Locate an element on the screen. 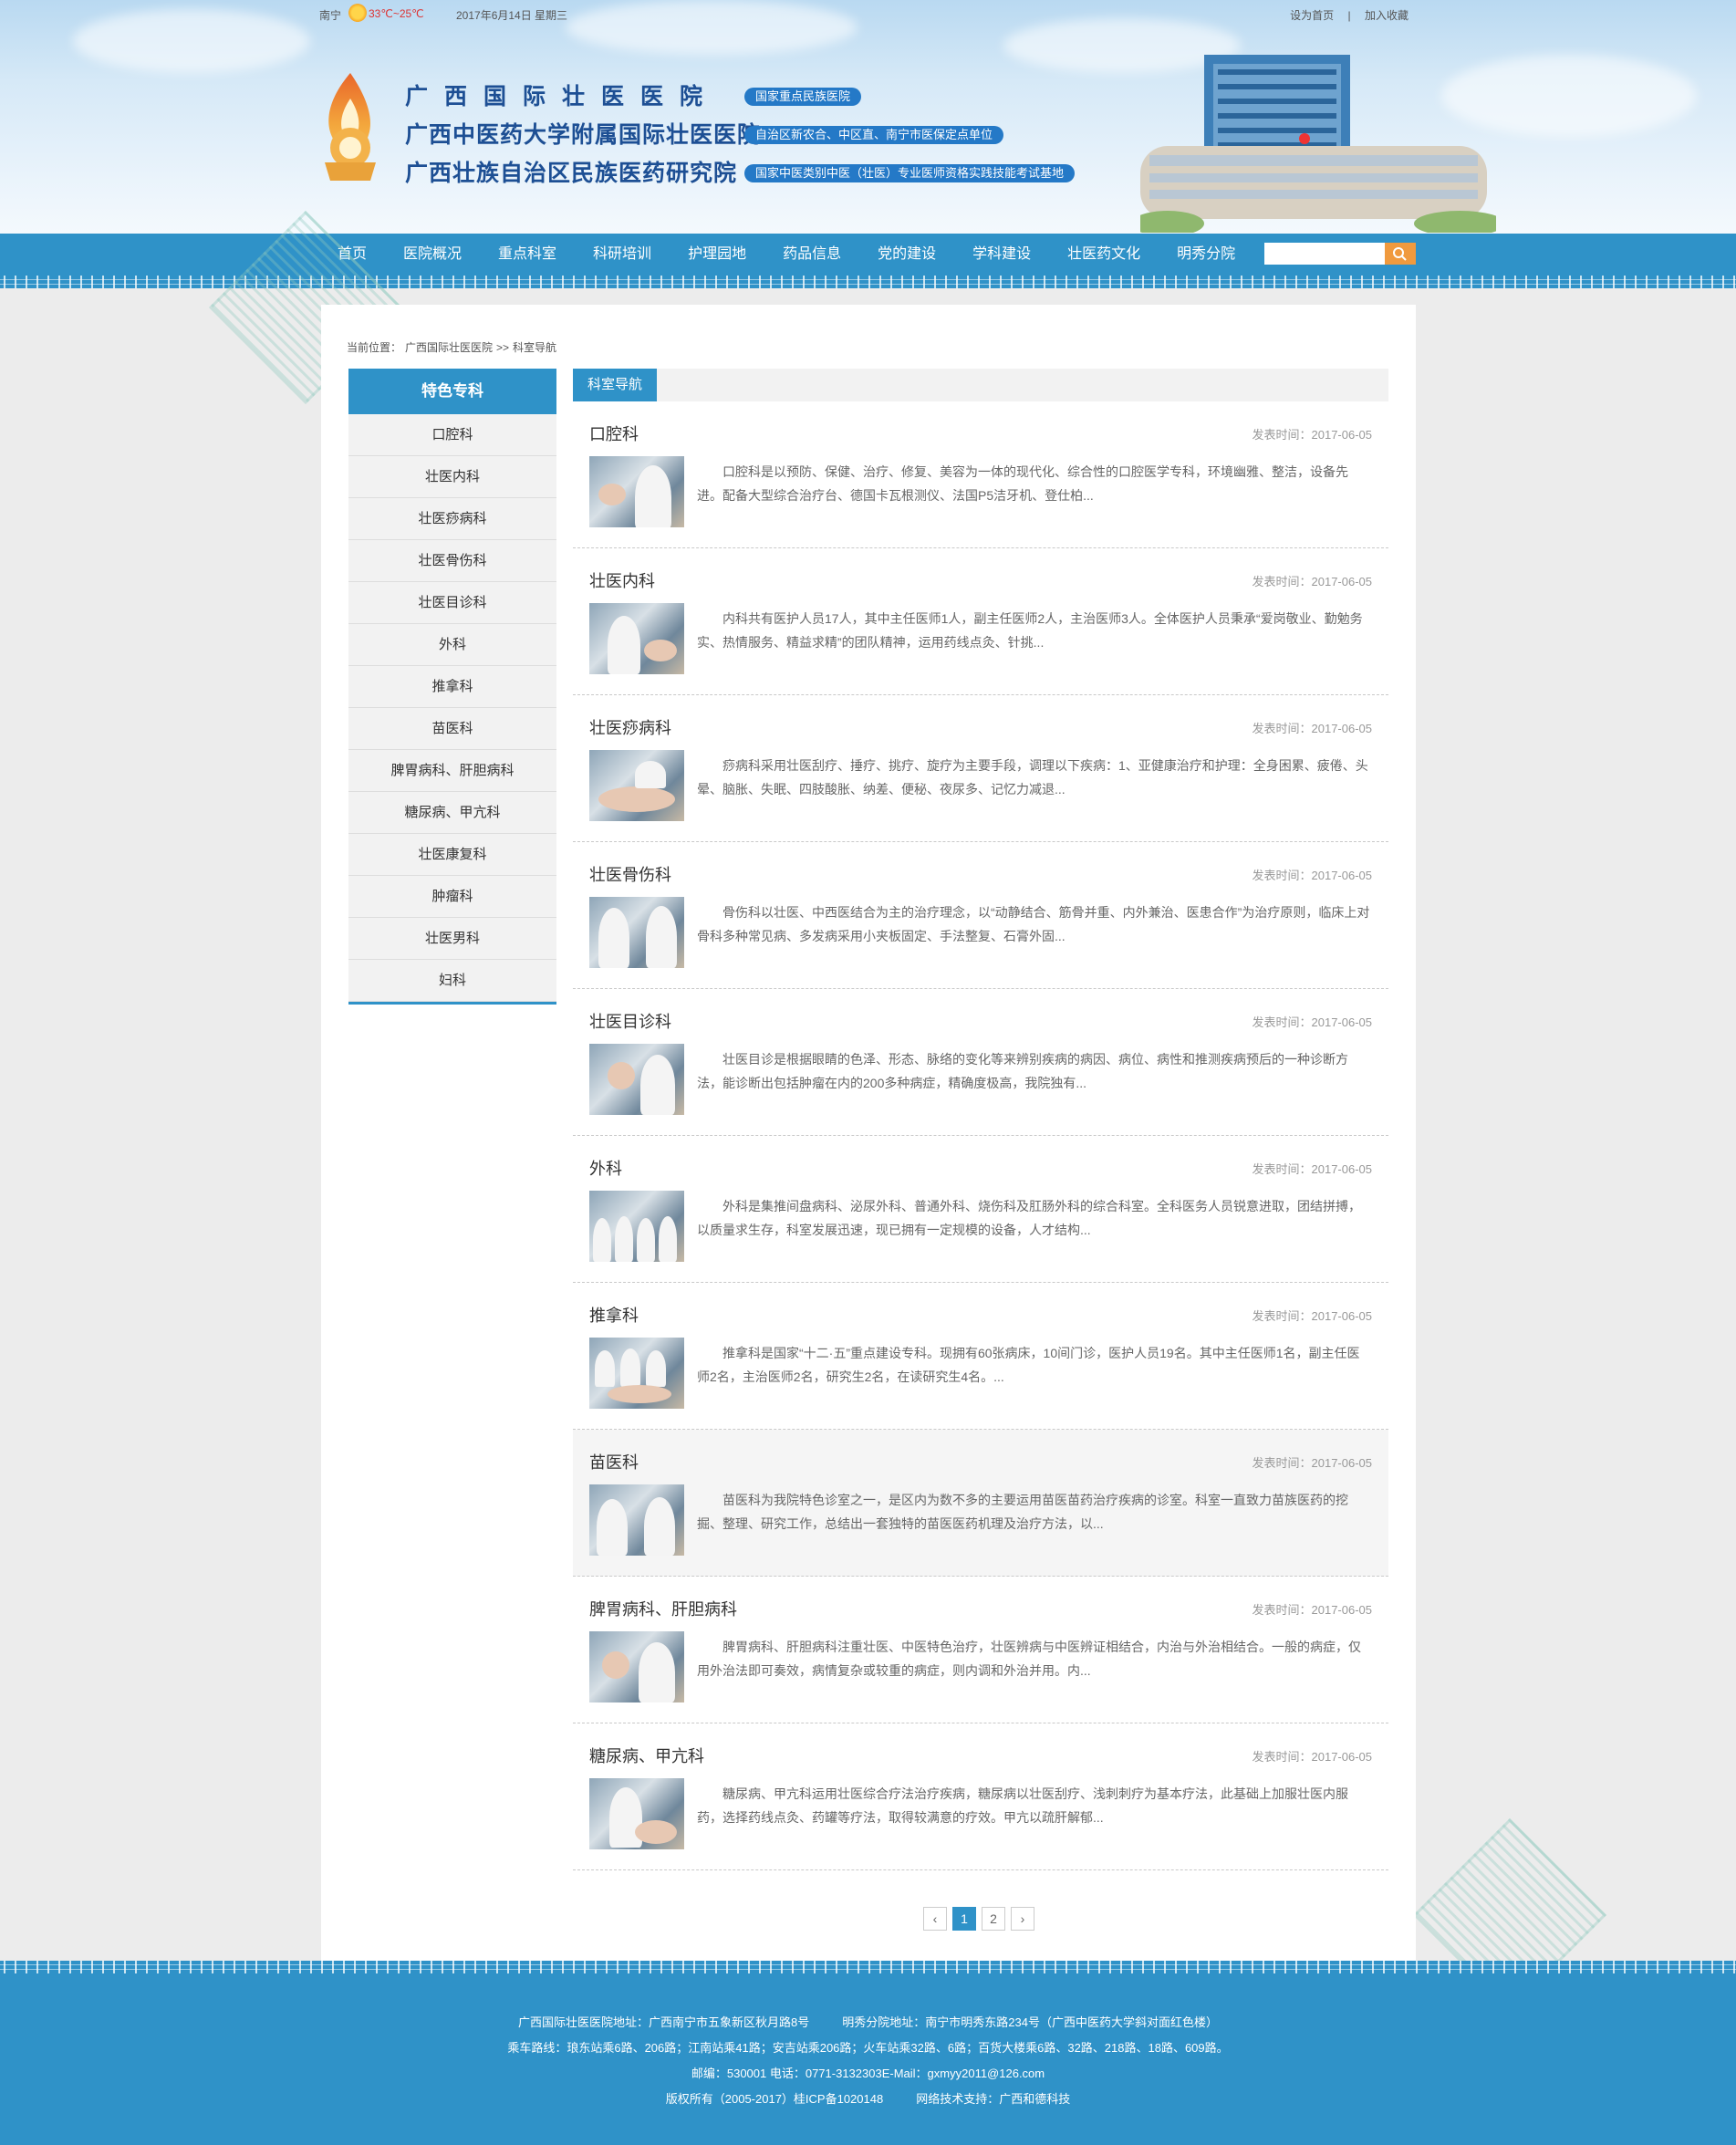 The height and width of the screenshot is (2145, 1736). hospital-tag: 国家中医类别中医（壮医）专业医师资格实践技能考试基地 is located at coordinates (910, 173).